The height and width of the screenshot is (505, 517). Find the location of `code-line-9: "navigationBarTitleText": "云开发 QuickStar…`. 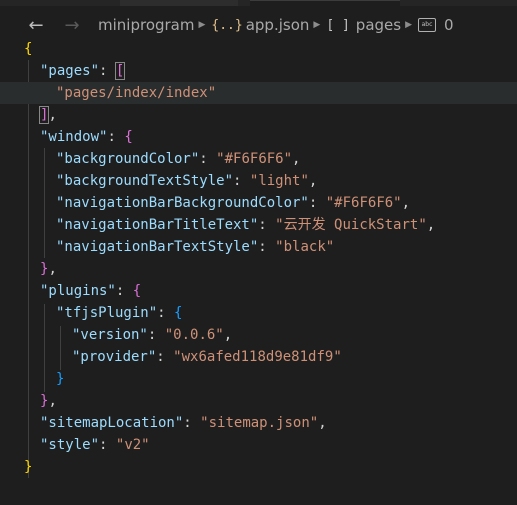

code-line-9: "navigationBarTitleText": "云开发 QuickStar… is located at coordinates (246, 225).